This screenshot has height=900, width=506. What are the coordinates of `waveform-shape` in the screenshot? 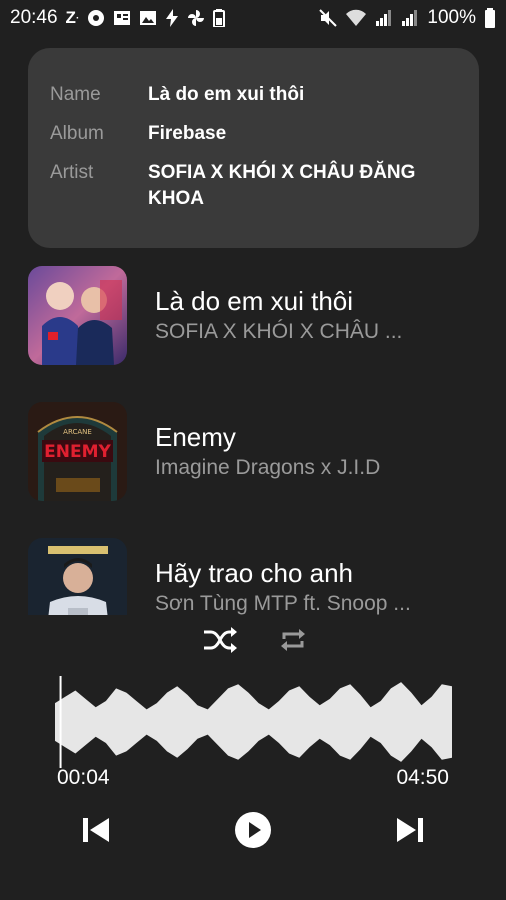 It's located at (253, 722).